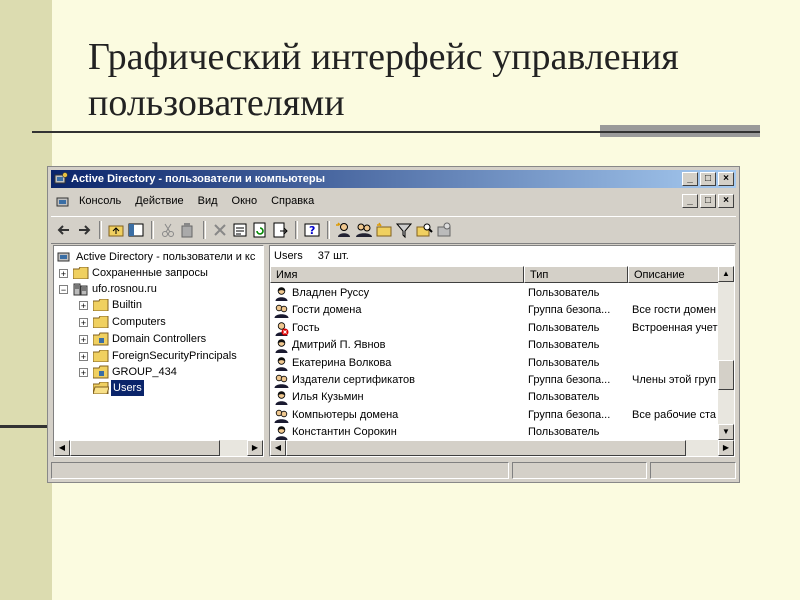 The height and width of the screenshot is (600, 800). What do you see at coordinates (674, 274) in the screenshot?
I see `column-header-description: Описание` at bounding box center [674, 274].